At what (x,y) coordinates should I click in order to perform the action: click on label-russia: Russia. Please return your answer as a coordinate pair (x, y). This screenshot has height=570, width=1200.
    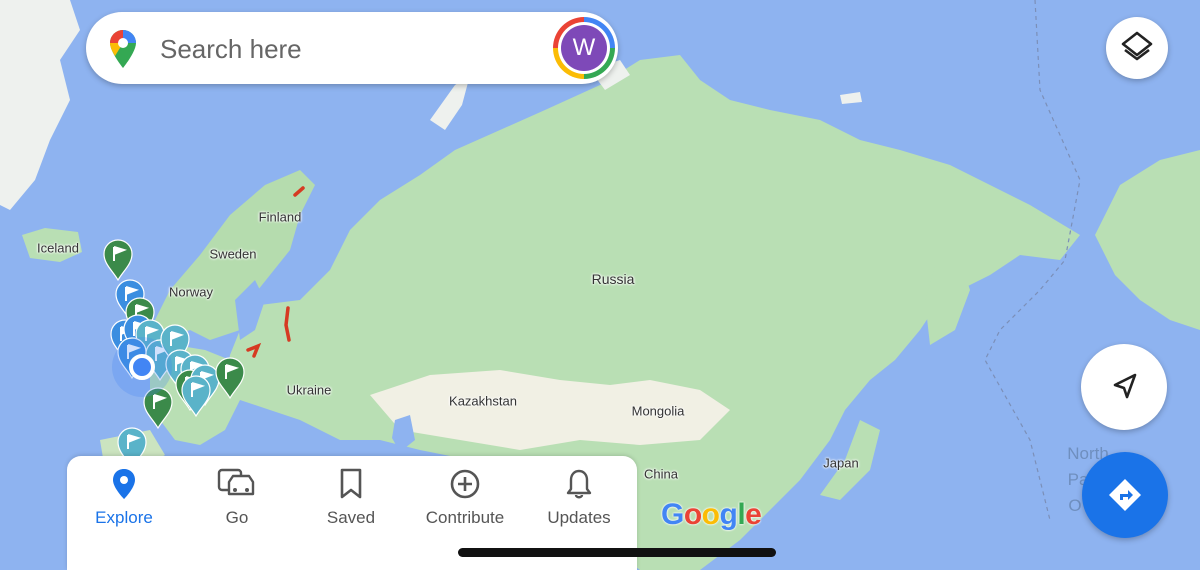
    Looking at the image, I should click on (613, 279).